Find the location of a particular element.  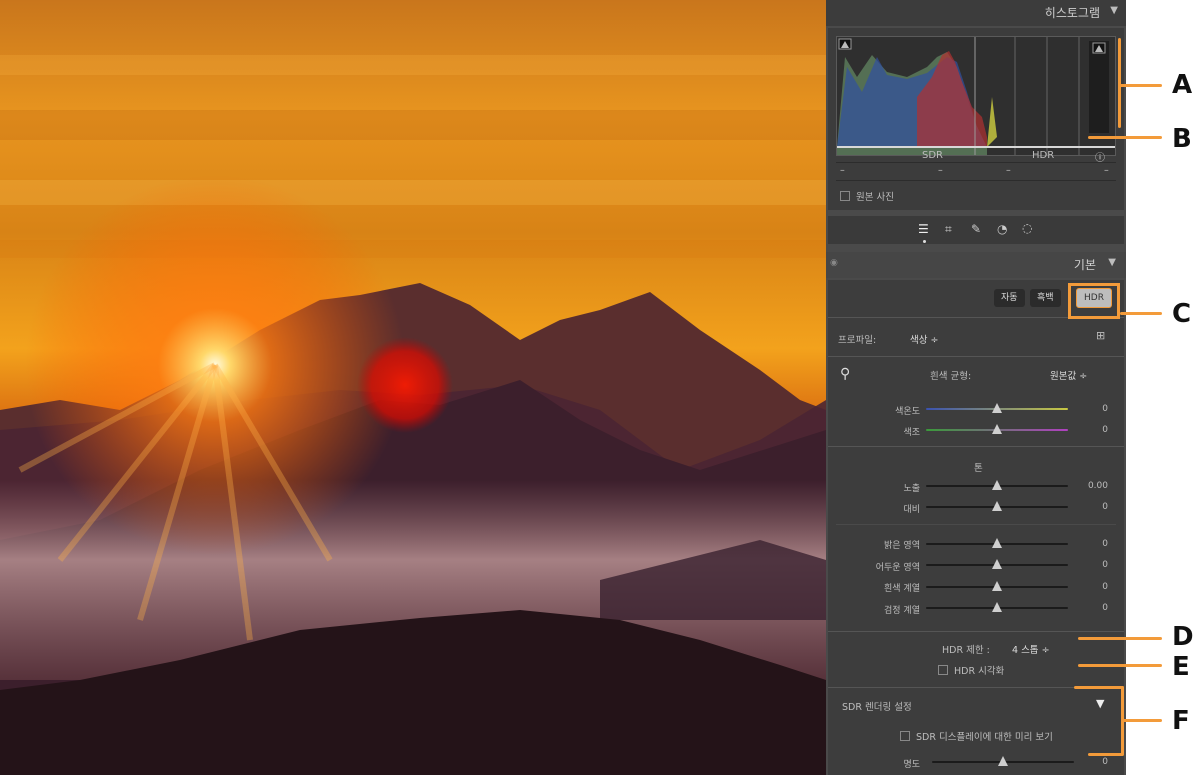

healing-brush-icon: ✎ is located at coordinates (976, 229).